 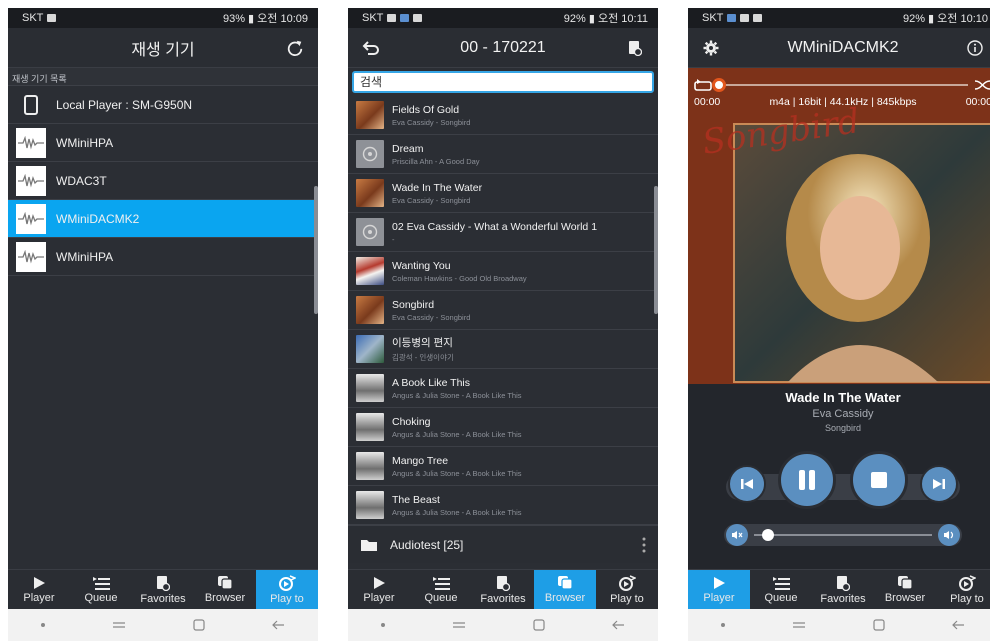 What do you see at coordinates (703, 85) in the screenshot?
I see `repeat-icon` at bounding box center [703, 85].